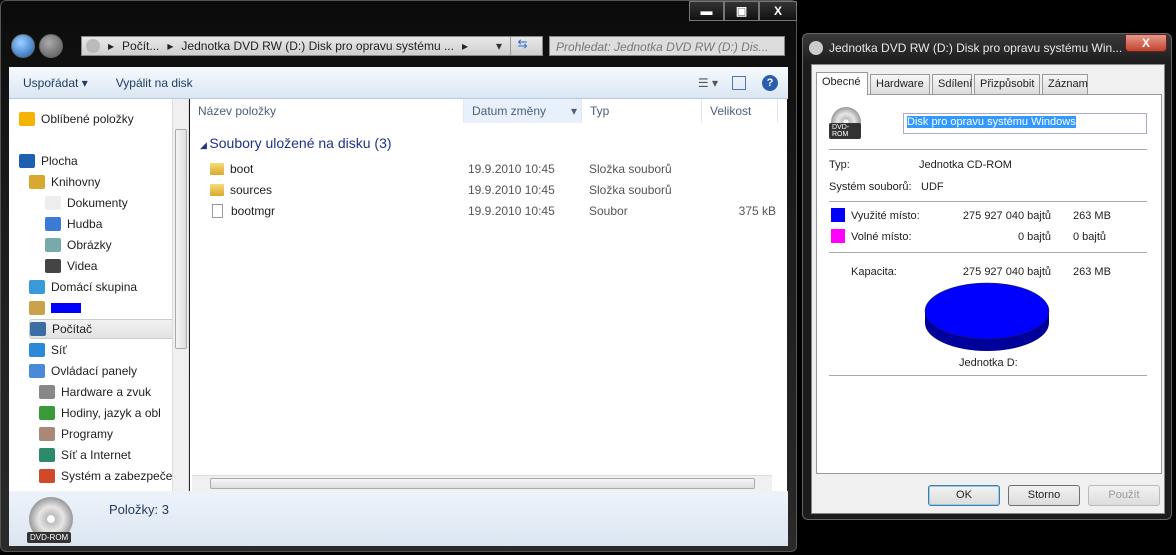 The image size is (1176, 555). What do you see at coordinates (48, 350) in the screenshot?
I see `nav-item: Síť` at bounding box center [48, 350].